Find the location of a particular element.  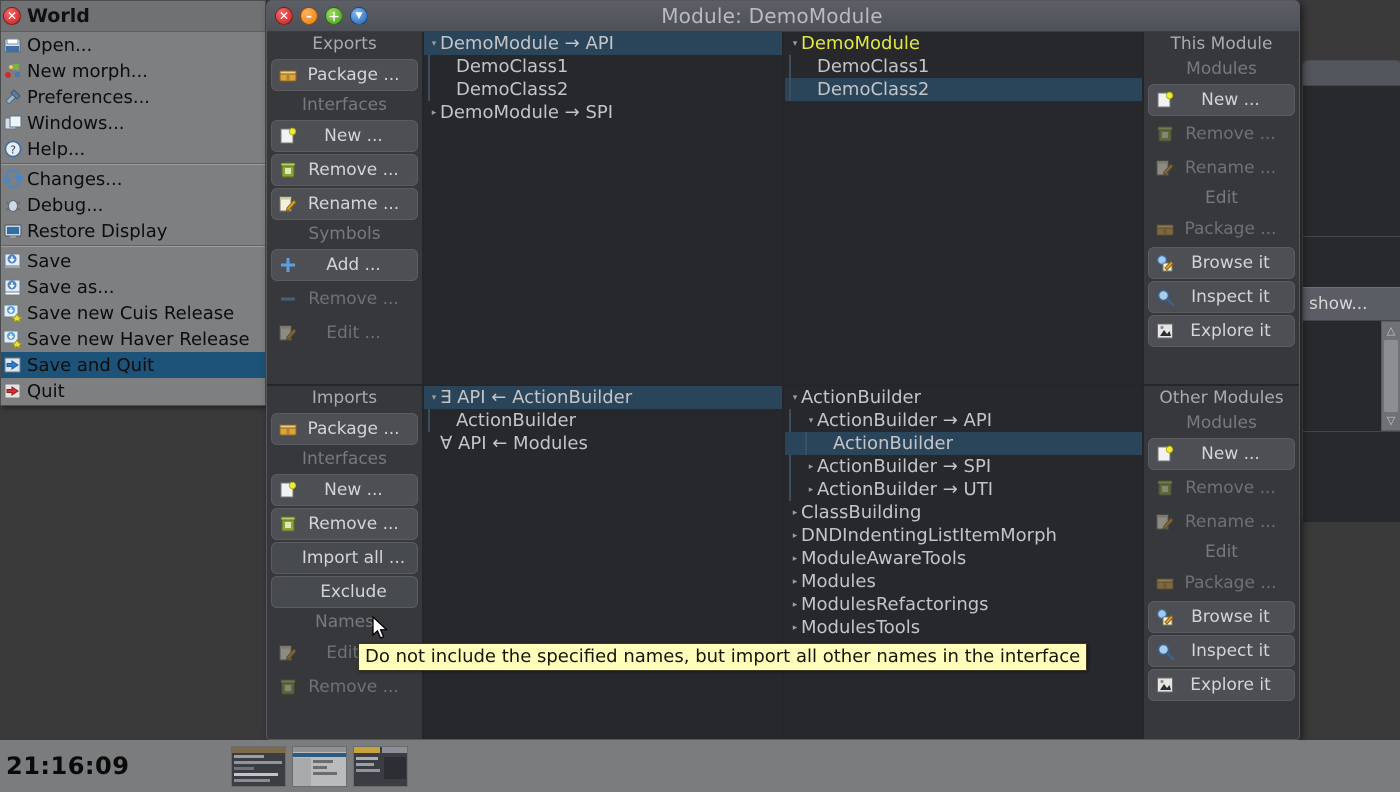

collapse-icon: – is located at coordinates (309, 16).